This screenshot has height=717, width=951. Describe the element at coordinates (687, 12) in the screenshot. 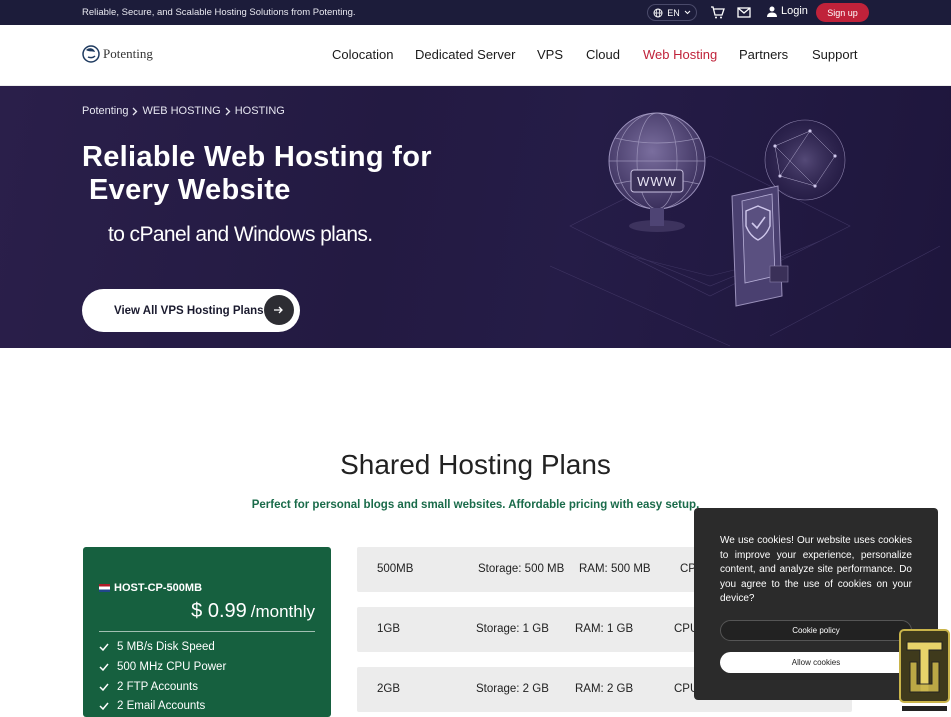

I see `chevron-down-icon` at that location.